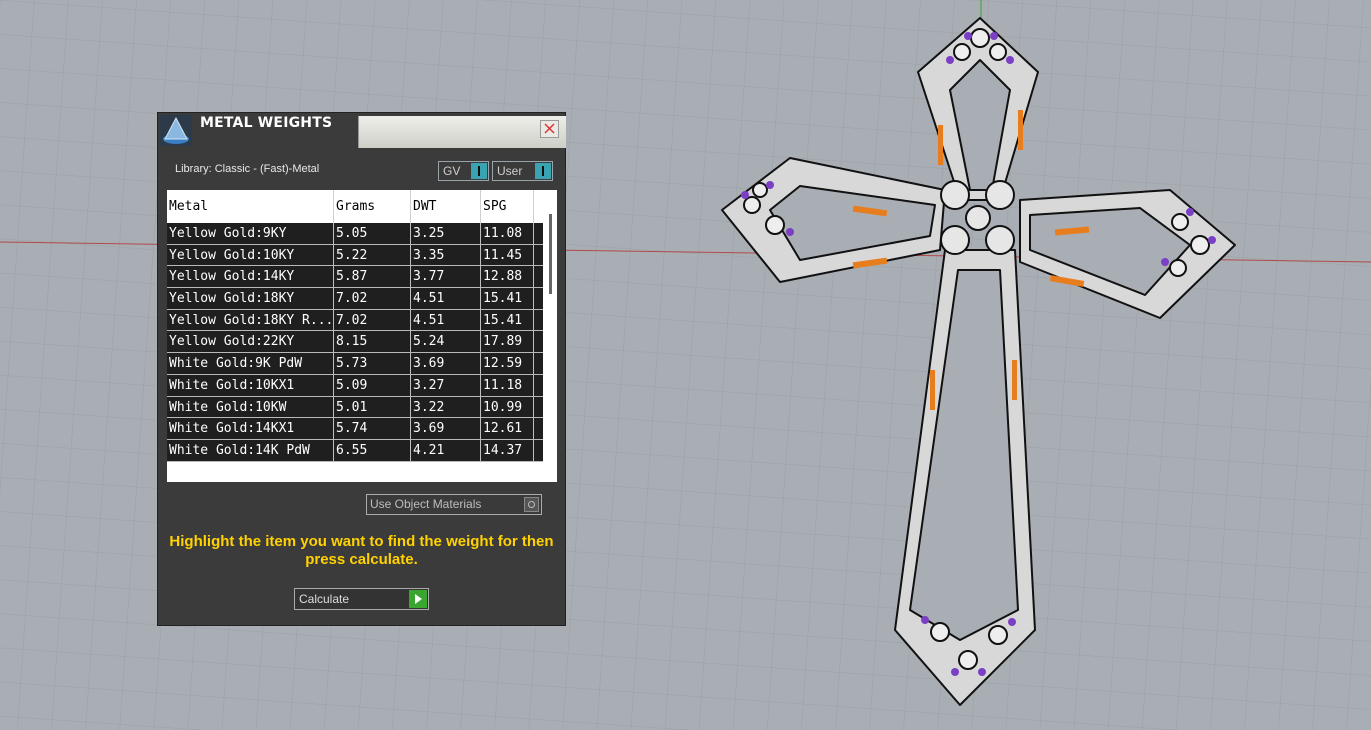 Image resolution: width=1371 pixels, height=730 pixels. What do you see at coordinates (507, 255) in the screenshot?
I see `cell-spg: 11.45` at bounding box center [507, 255].